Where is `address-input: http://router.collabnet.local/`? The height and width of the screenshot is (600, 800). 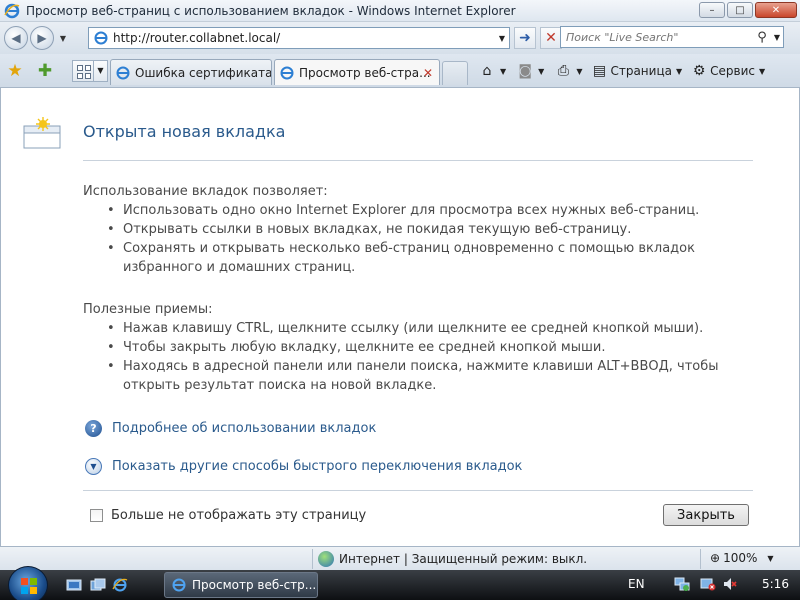
address-input: http://router.collabnet.local/ is located at coordinates (304, 38).